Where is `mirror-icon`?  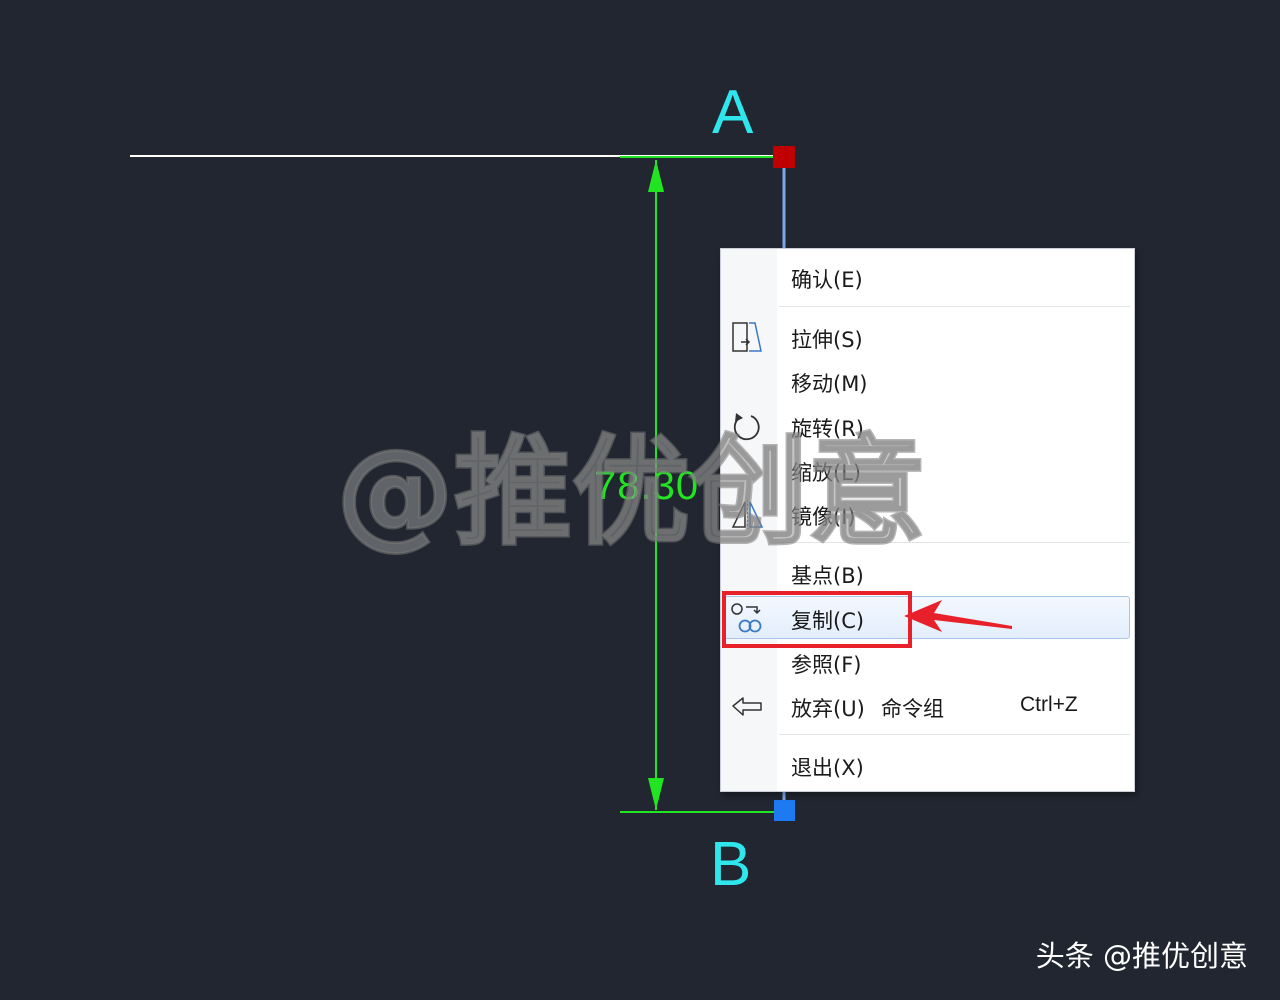
mirror-icon is located at coordinates (747, 514).